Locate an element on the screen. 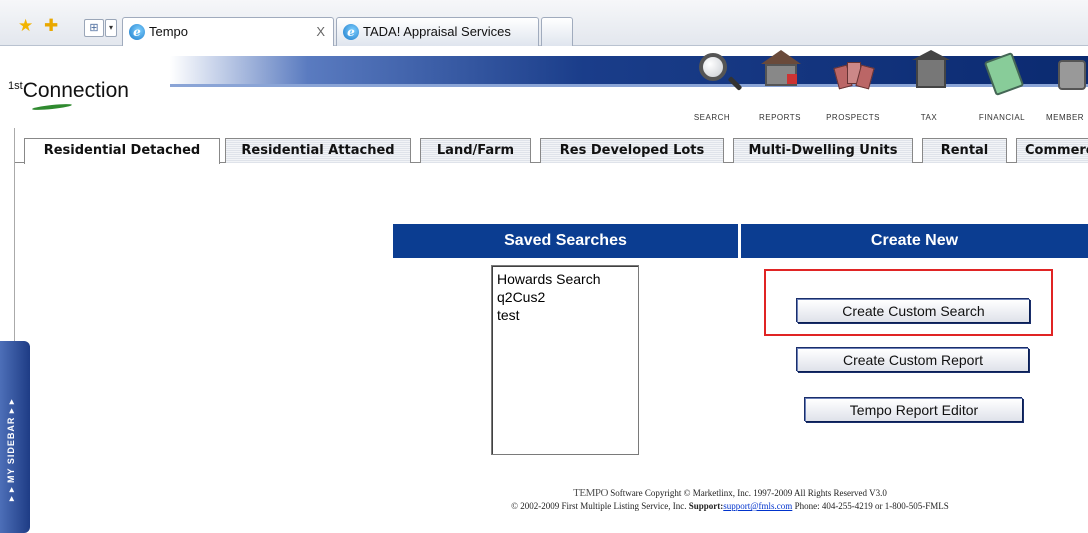  tab-residential-detached: Residential Detached is located at coordinates (122, 151).